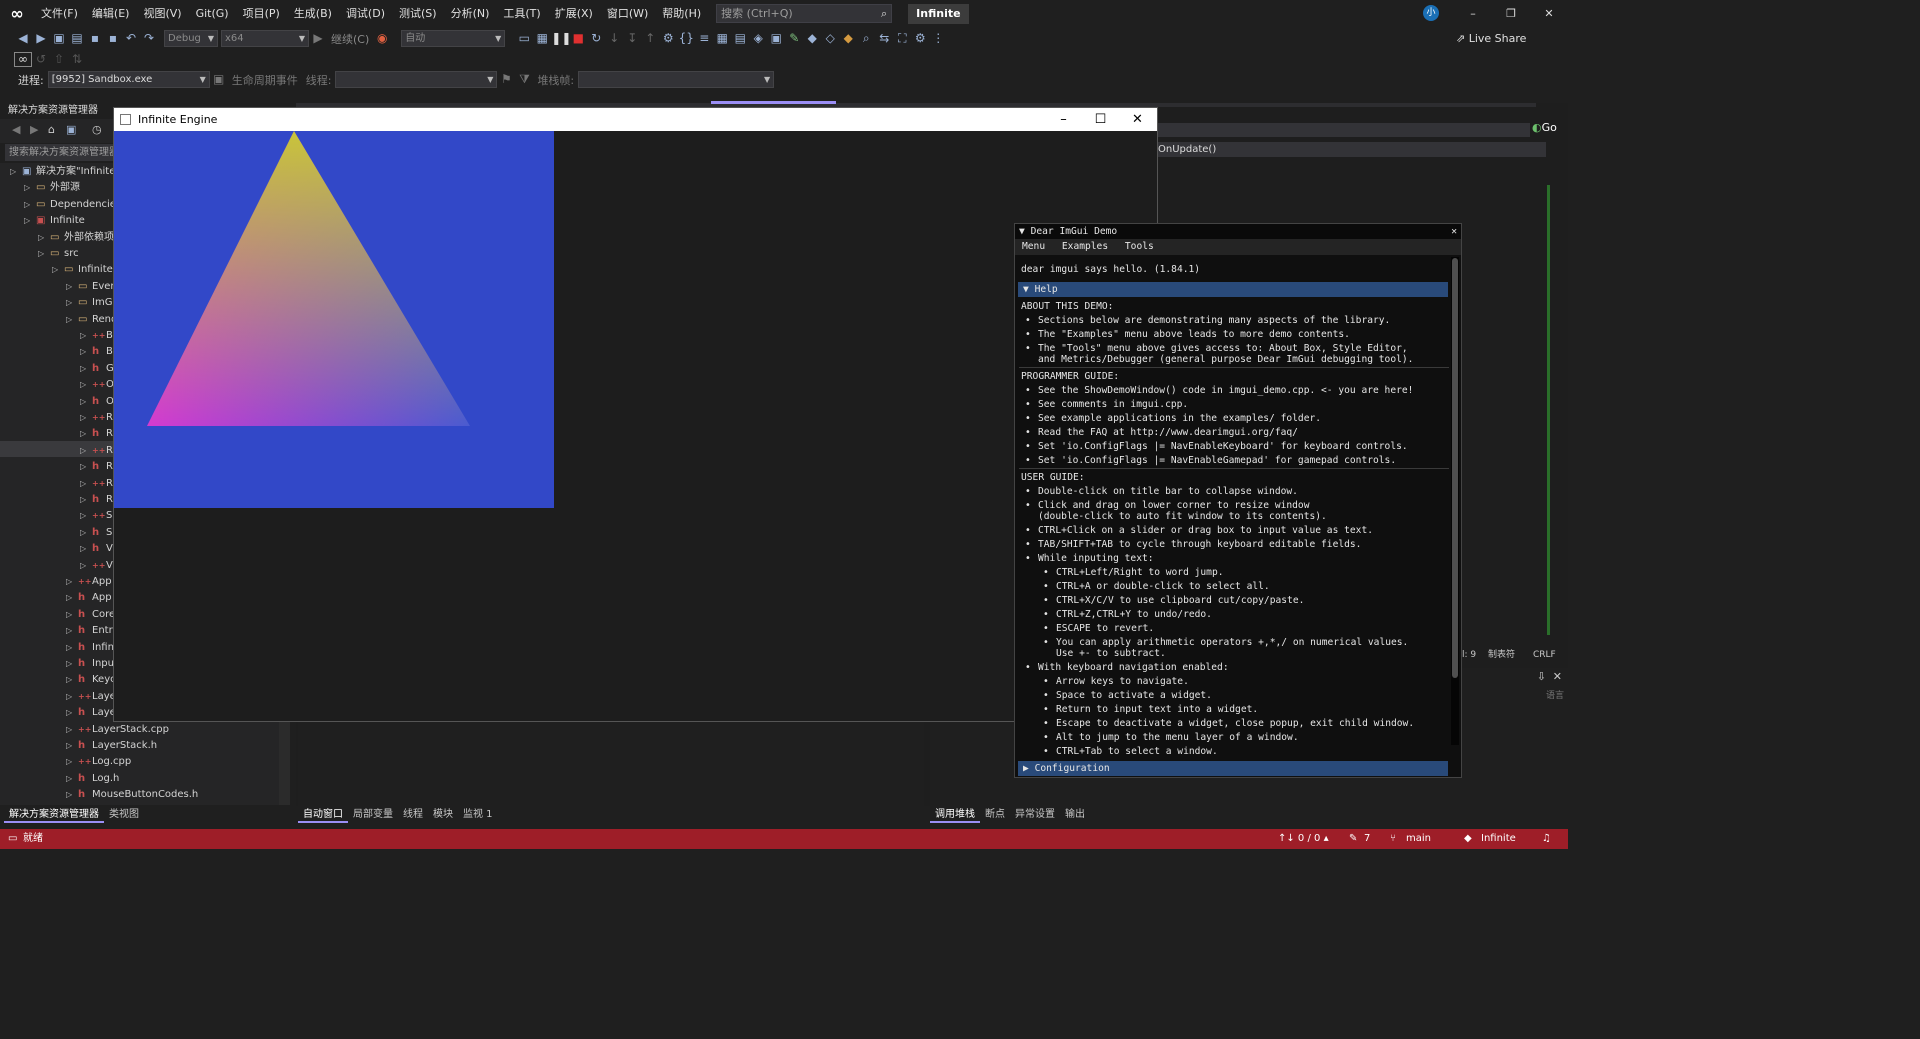 Image resolution: width=1920 pixels, height=1039 pixels. I want to click on tree-item: ▷ ++LayerStack.cpp, so click(117, 730).